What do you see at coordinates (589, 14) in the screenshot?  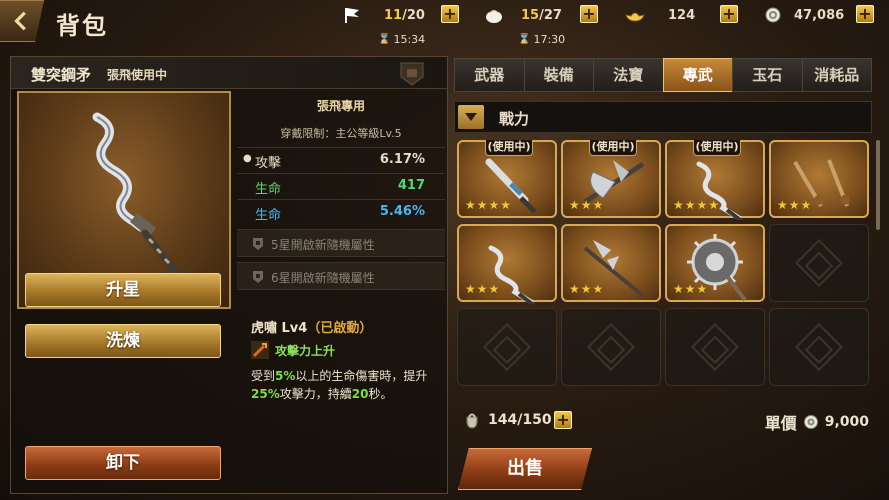 I see `add-food-button: +` at bounding box center [589, 14].